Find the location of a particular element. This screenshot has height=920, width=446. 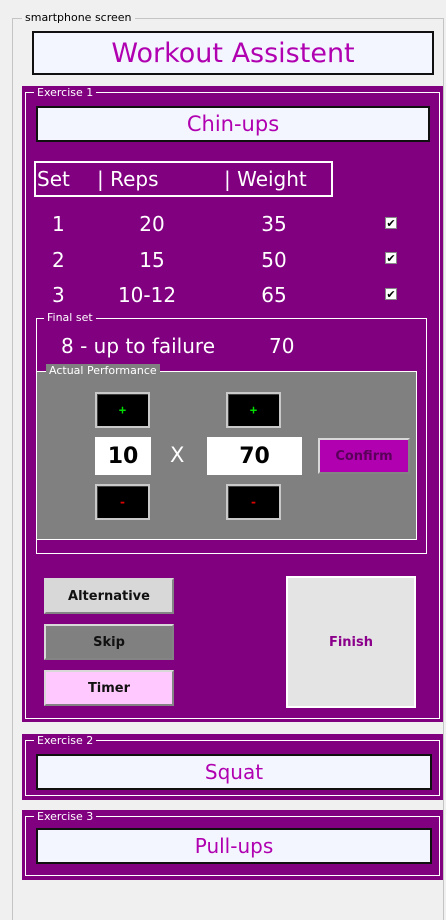

header-weight: | Weight is located at coordinates (265, 179).